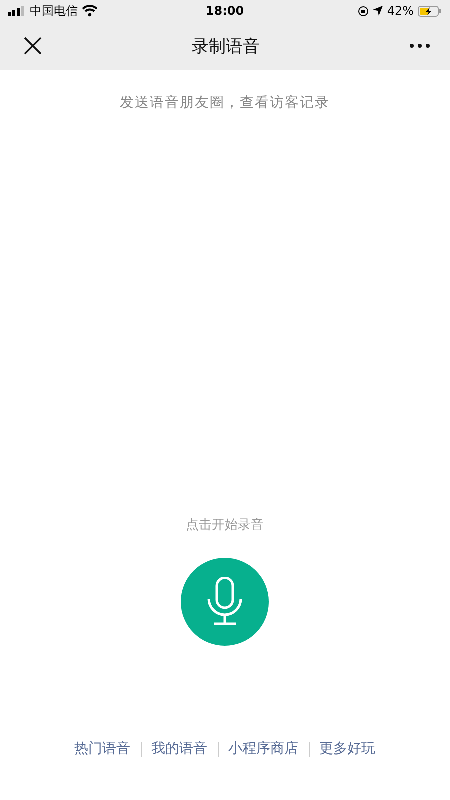  I want to click on more-icon, so click(420, 46).